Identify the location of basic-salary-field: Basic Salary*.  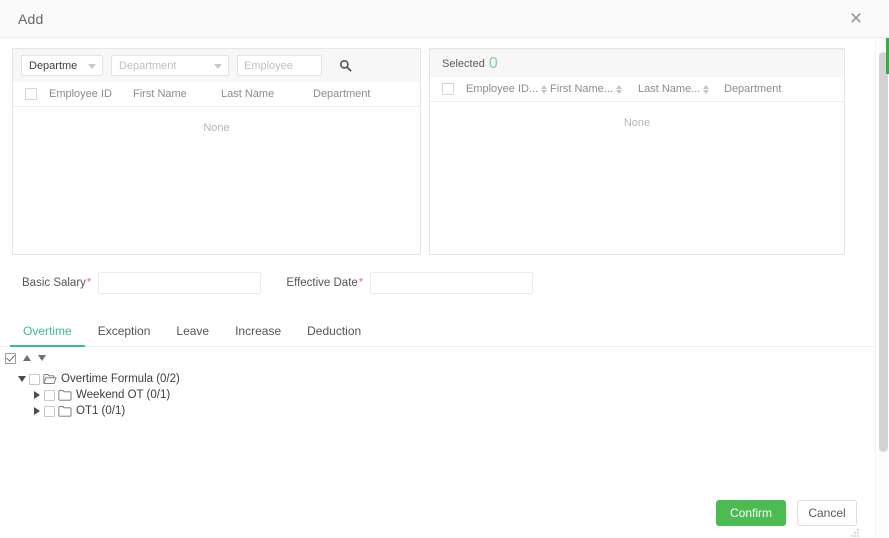
(142, 283).